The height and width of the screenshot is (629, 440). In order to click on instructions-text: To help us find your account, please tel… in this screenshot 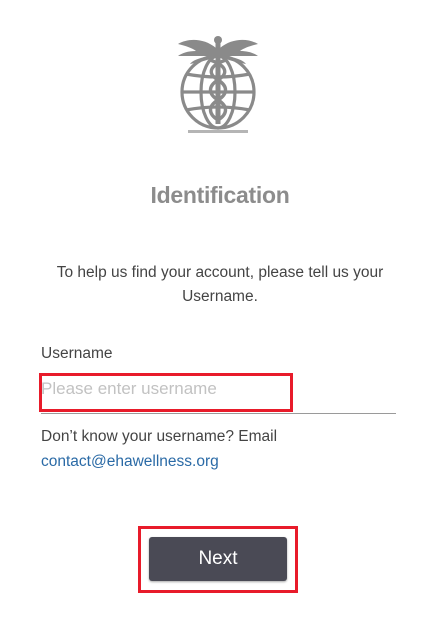, I will do `click(220, 284)`.